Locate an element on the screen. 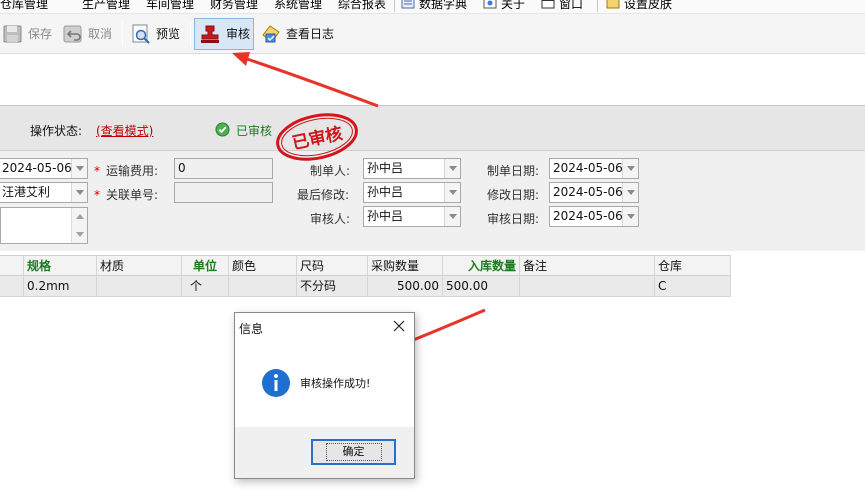 The width and height of the screenshot is (865, 500). menu-about-label: 关于 is located at coordinates (513, 5).